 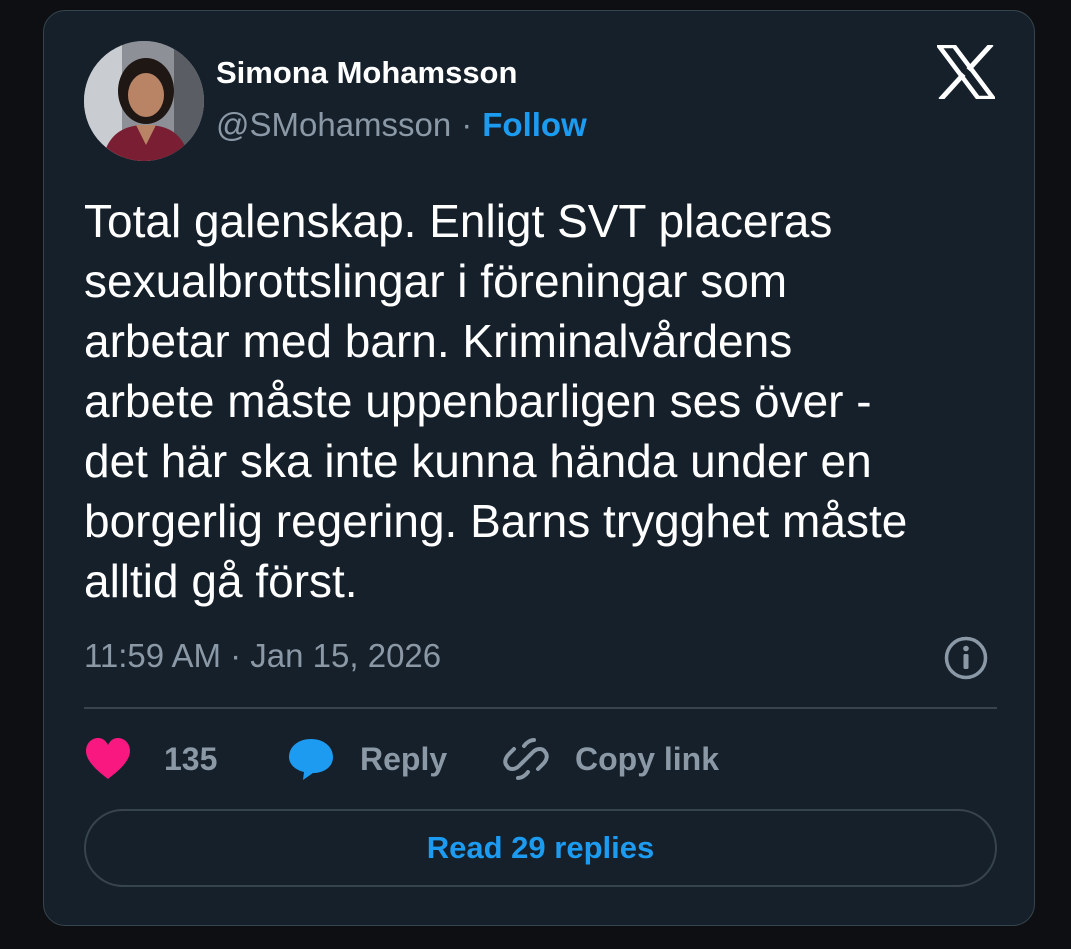 I want to click on copy-link-button: Copy link, so click(x=610, y=759).